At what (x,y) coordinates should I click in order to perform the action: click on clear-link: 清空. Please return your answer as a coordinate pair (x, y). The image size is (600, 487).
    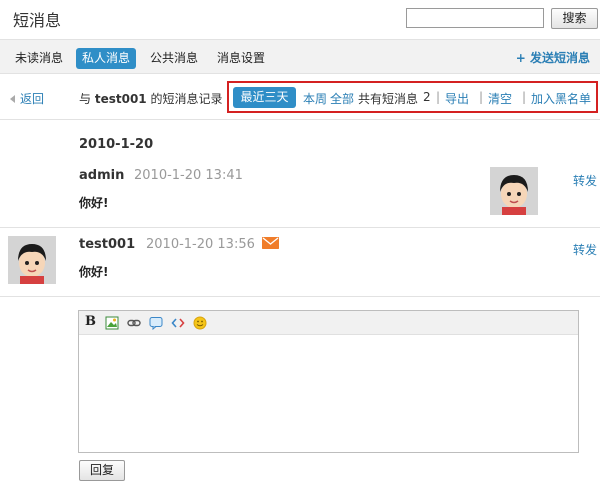
    Looking at the image, I should click on (500, 98).